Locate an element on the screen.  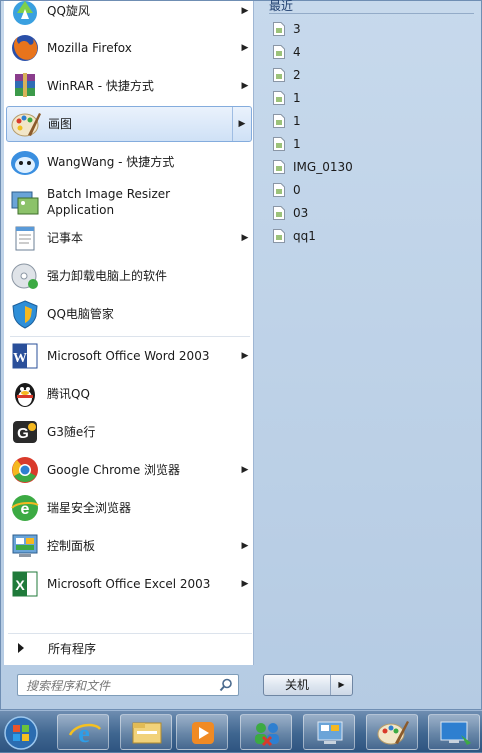
program-uninstaller: 强力卸载电脑上的软件 is located at coordinates (129, 276).